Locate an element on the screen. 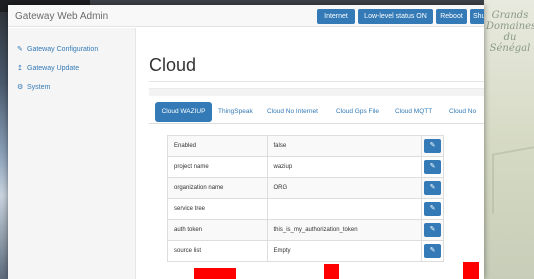 The width and height of the screenshot is (534, 279). edit-enabled-button: ✎ is located at coordinates (432, 146).